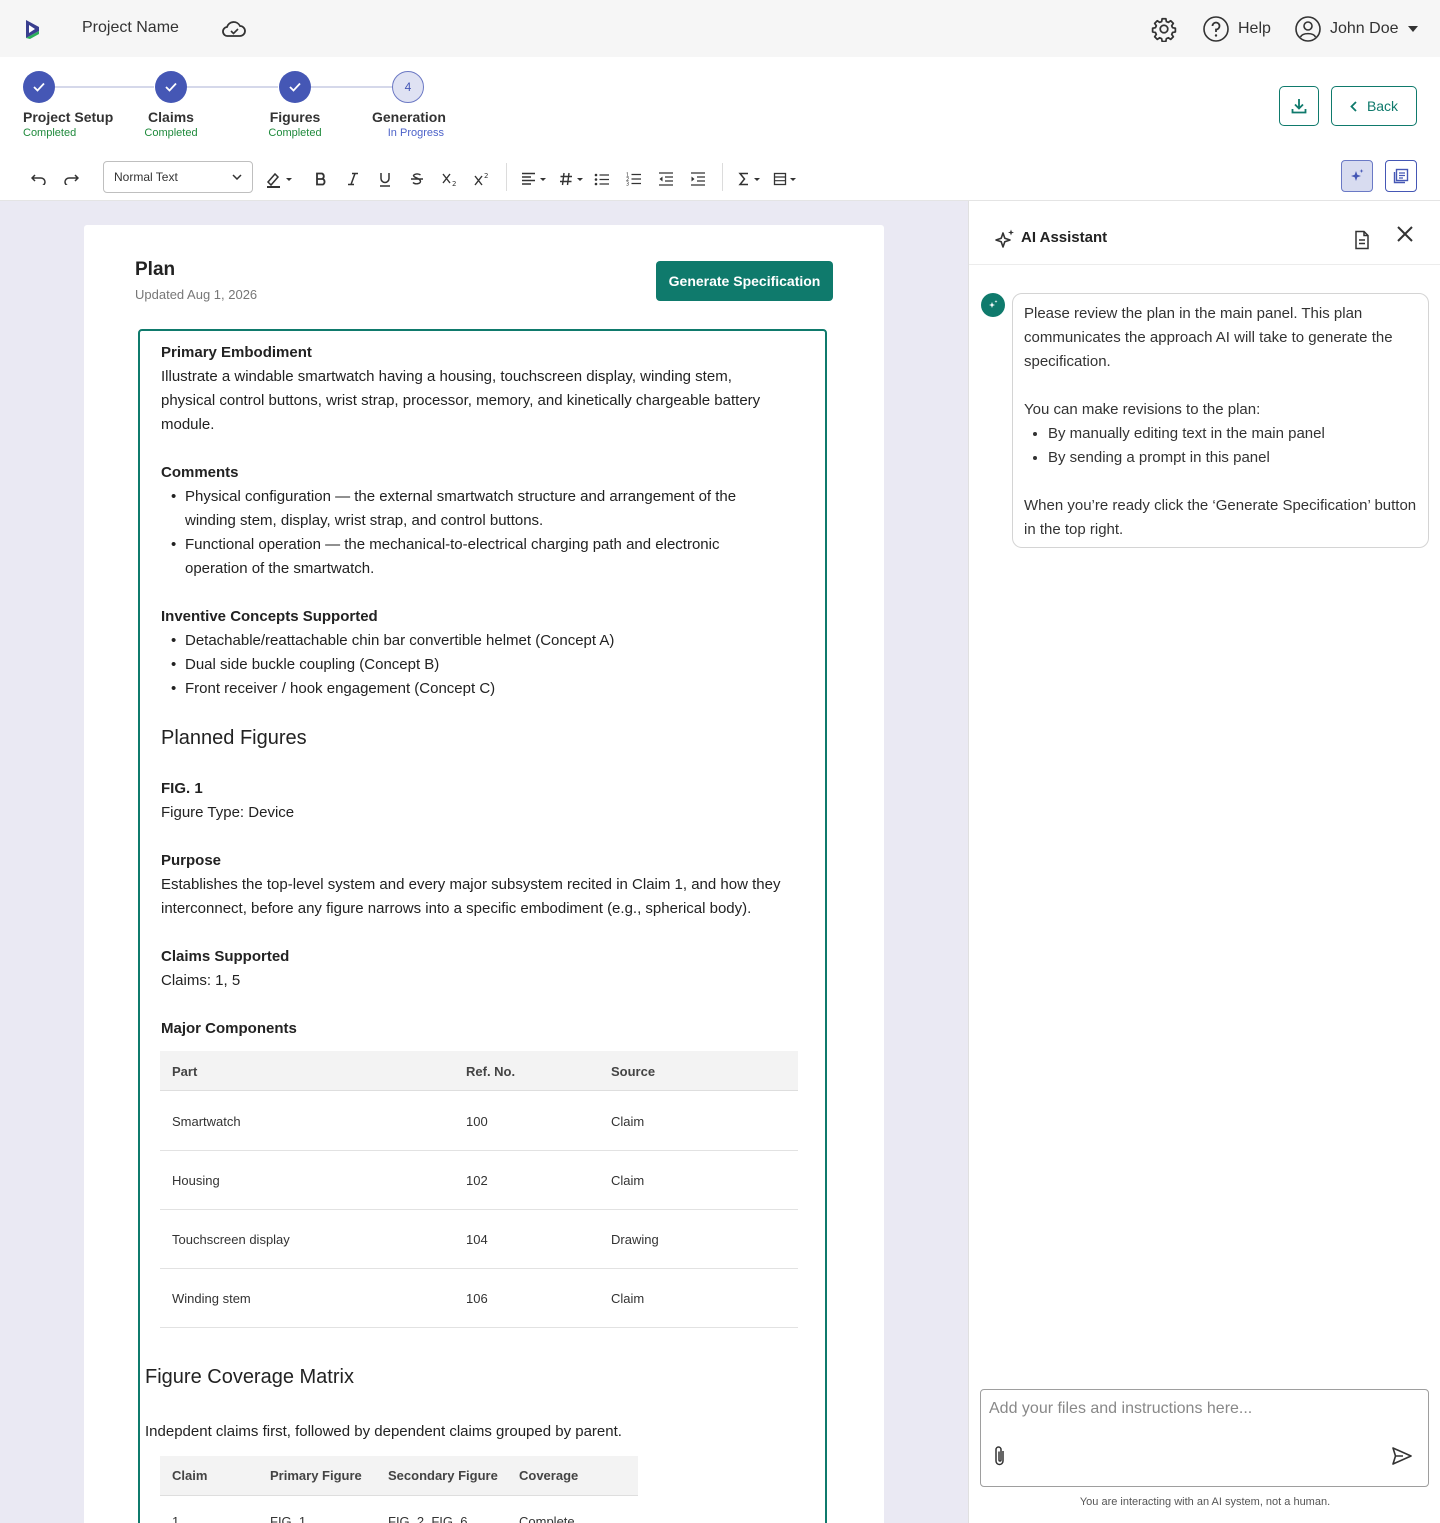 The height and width of the screenshot is (1523, 1440). I want to click on document-icon, so click(1362, 242).